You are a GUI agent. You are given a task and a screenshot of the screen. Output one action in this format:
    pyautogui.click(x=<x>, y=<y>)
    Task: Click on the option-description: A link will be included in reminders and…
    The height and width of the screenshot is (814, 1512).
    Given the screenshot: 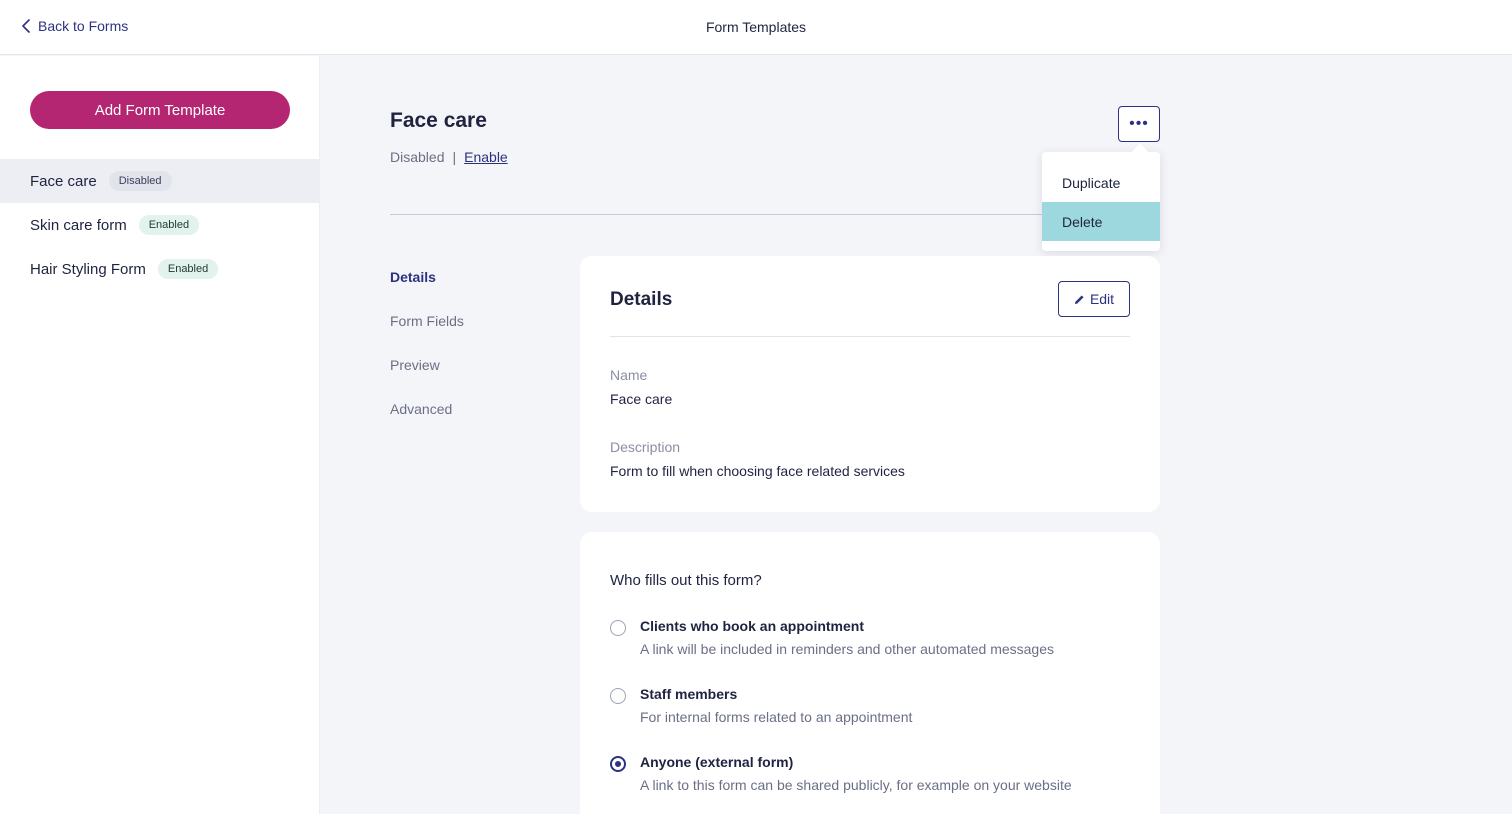 What is the action you would take?
    pyautogui.click(x=847, y=649)
    